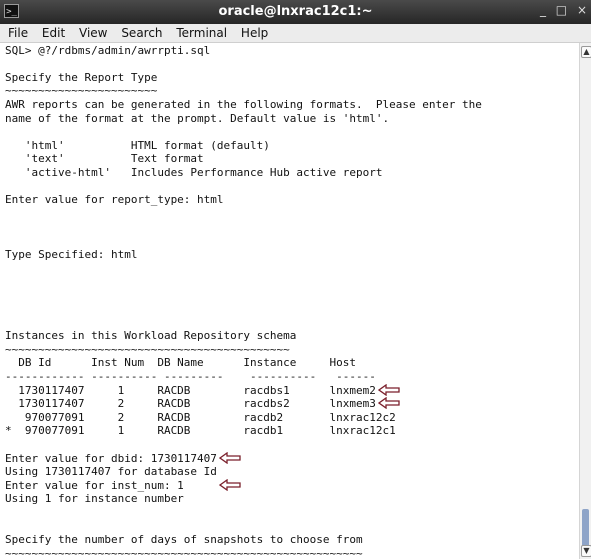 Image resolution: width=591 pixels, height=559 pixels. Describe the element at coordinates (111, 471) in the screenshot. I see `terminal-line: Using 1730117407 for database Id` at that location.